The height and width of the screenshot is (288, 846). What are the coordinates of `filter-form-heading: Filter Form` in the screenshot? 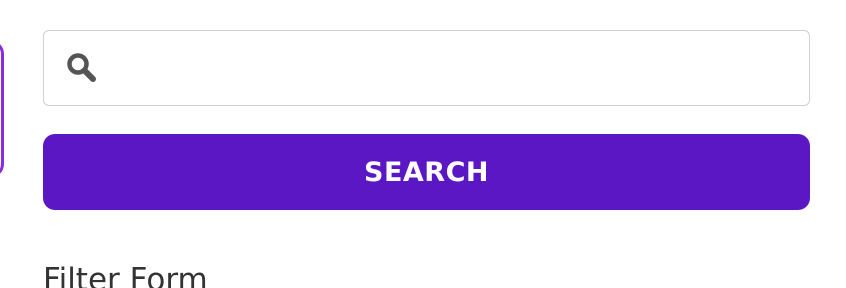 It's located at (125, 275).